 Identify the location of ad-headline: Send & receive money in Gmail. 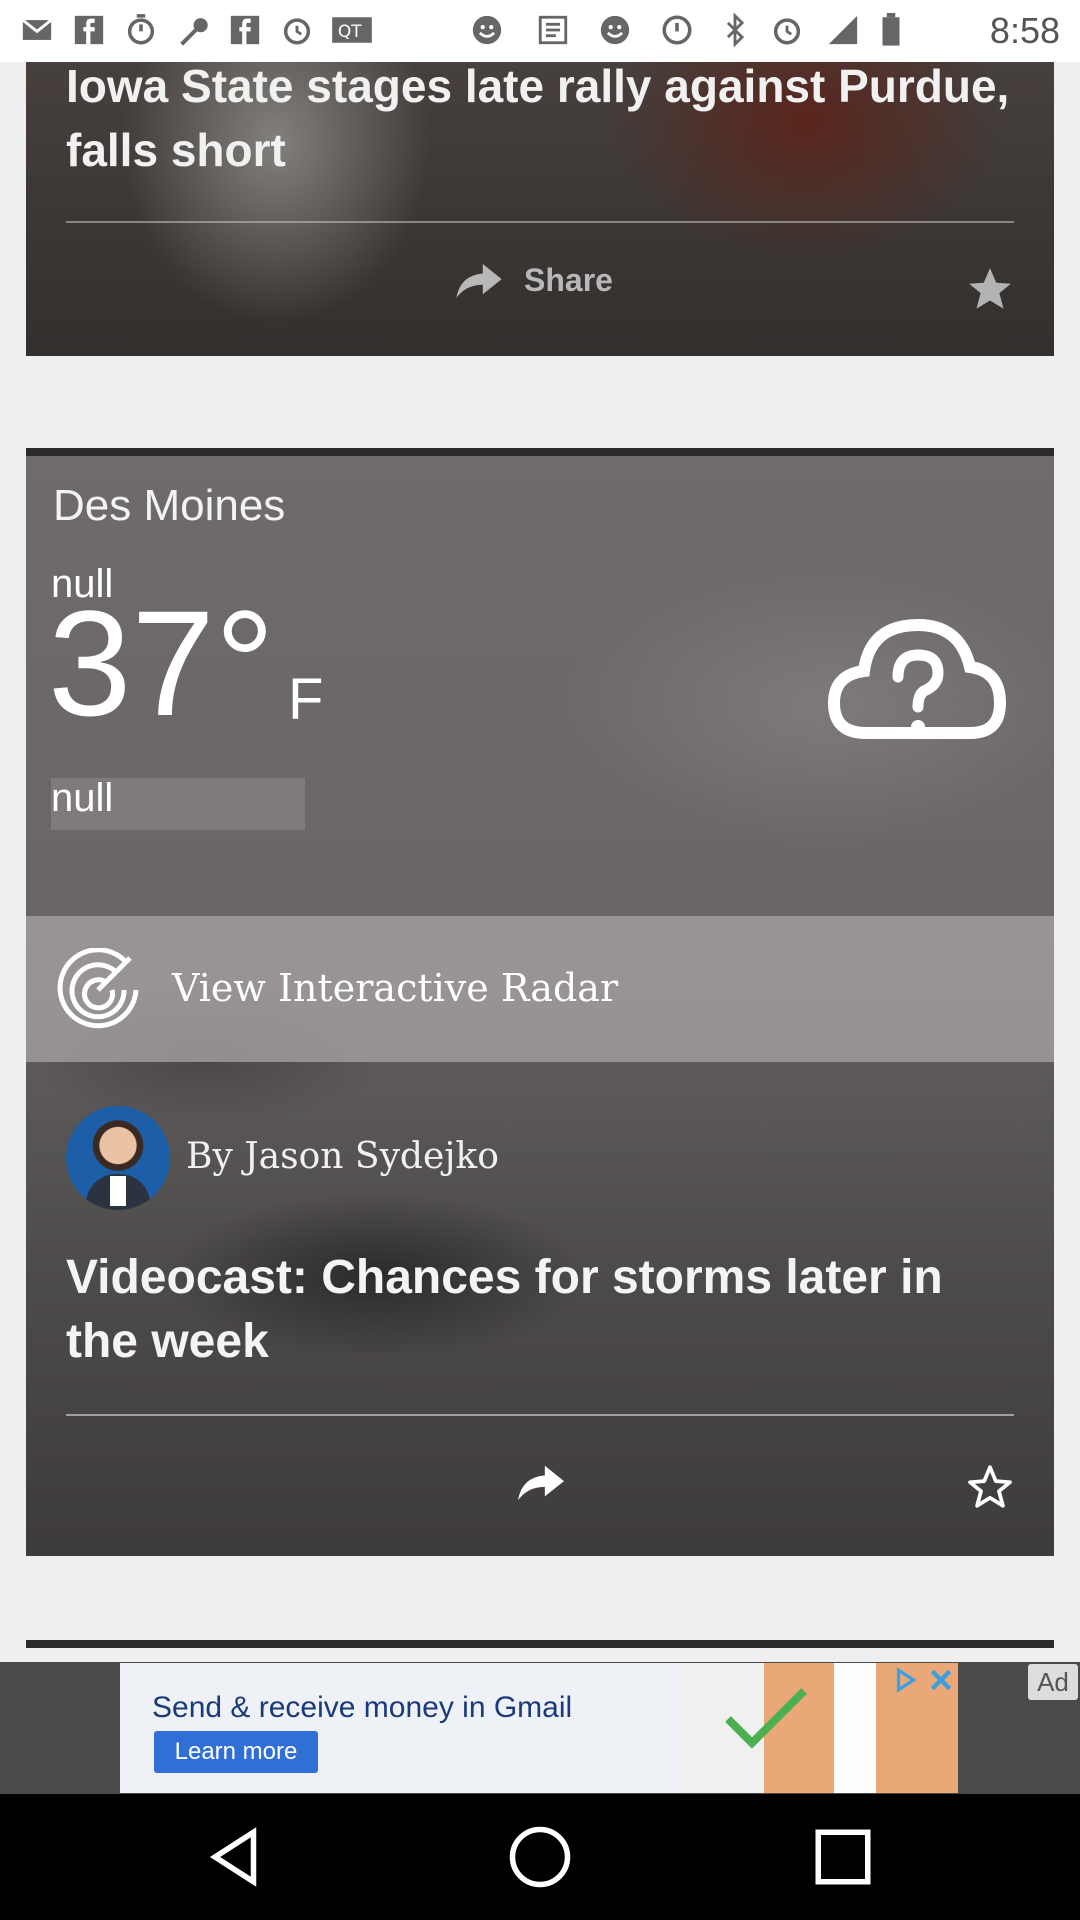
(362, 1708).